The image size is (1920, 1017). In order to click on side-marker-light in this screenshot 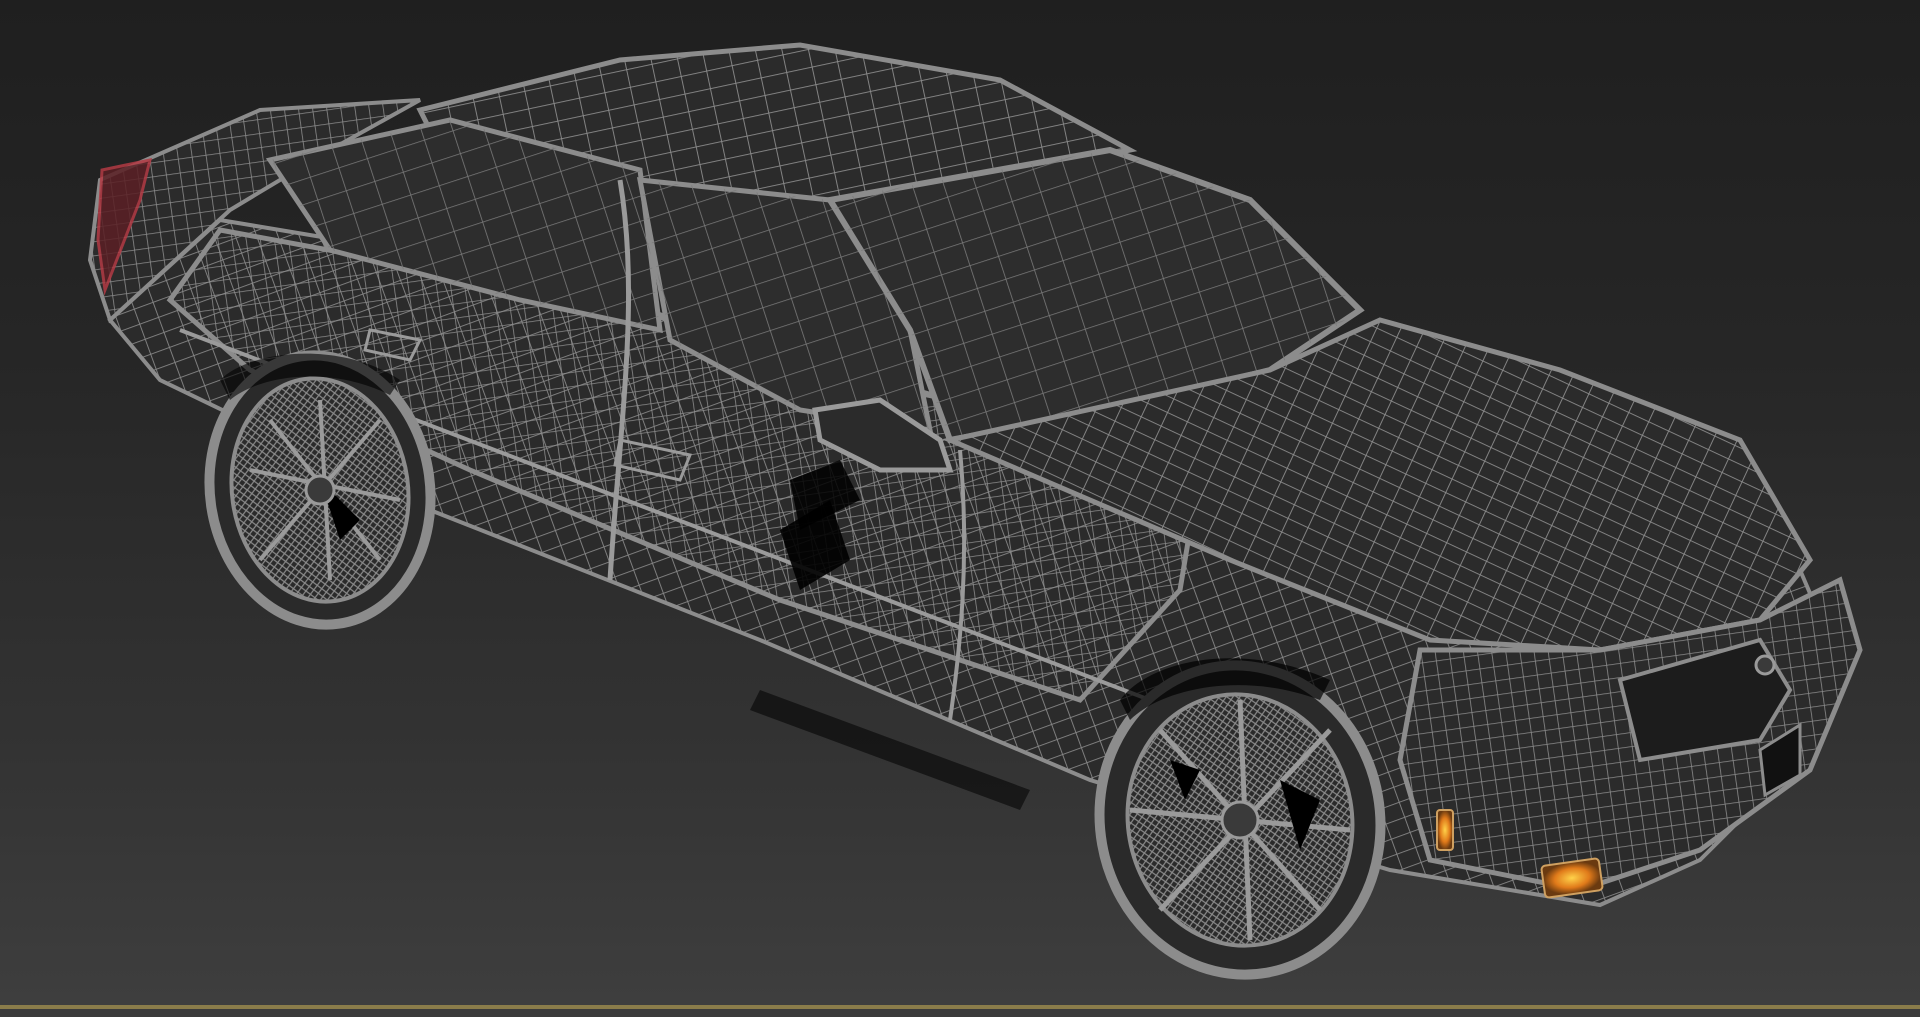, I will do `click(1445, 830)`.